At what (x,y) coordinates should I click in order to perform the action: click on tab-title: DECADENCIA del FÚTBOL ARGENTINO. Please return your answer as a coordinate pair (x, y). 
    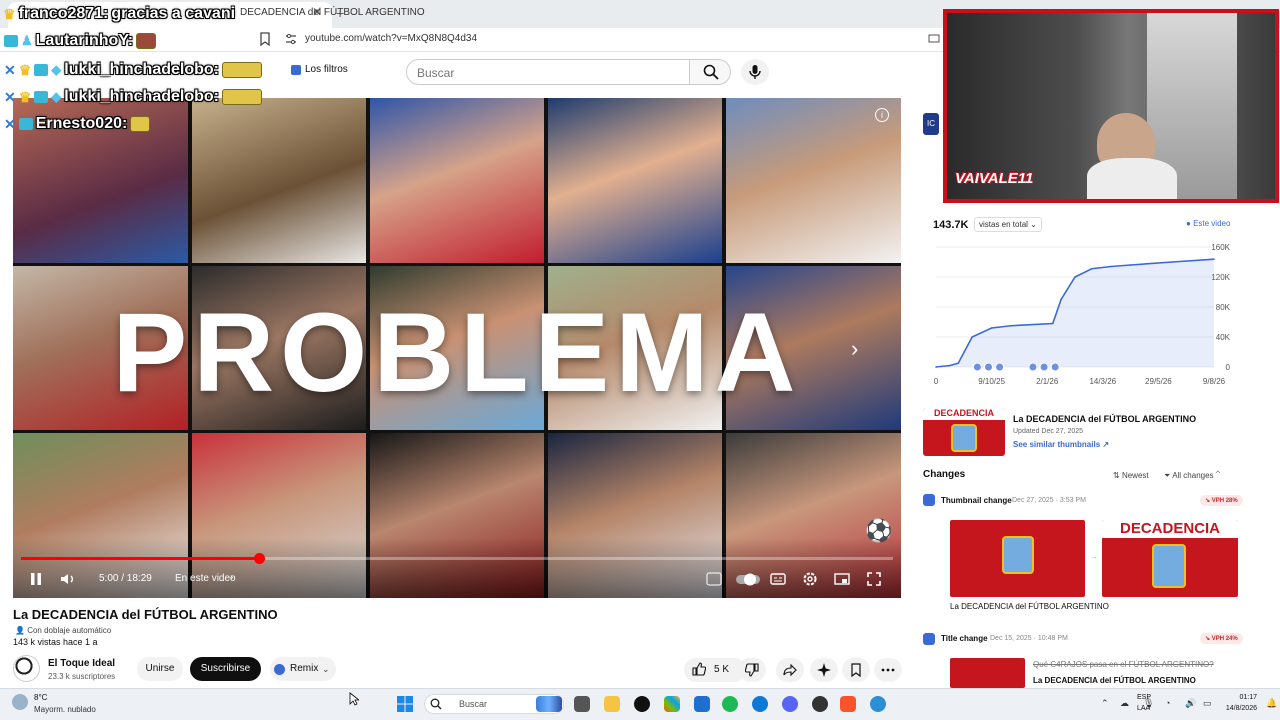
    Looking at the image, I should click on (332, 12).